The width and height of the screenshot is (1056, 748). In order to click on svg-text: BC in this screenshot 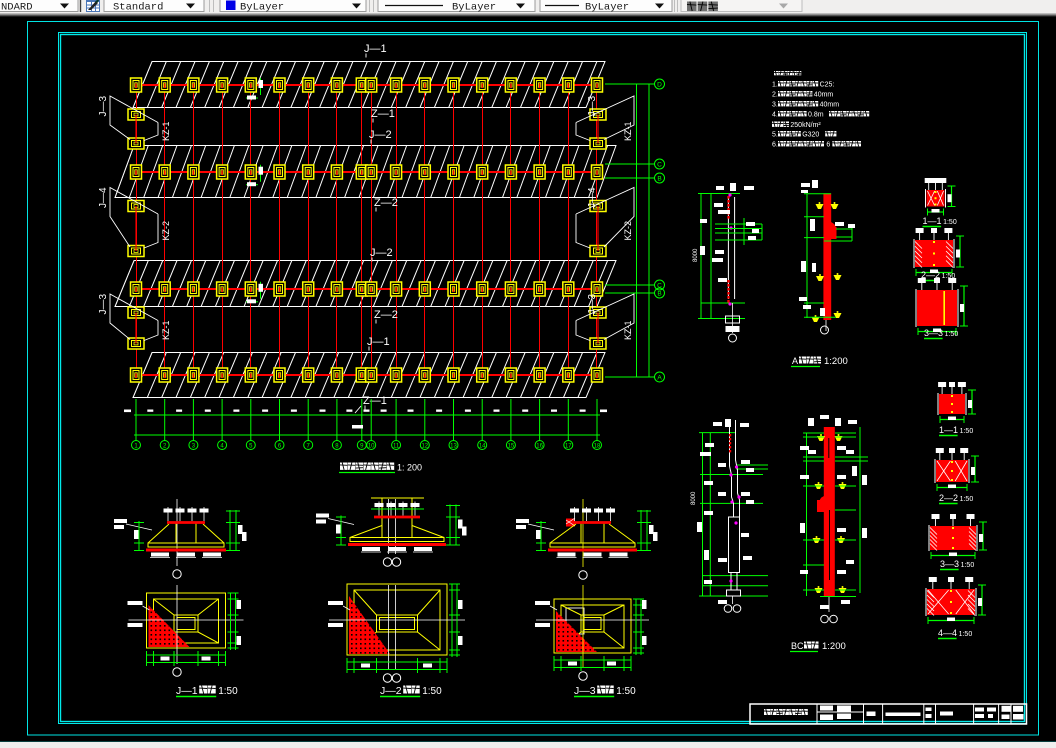, I will do `click(797, 646)`.